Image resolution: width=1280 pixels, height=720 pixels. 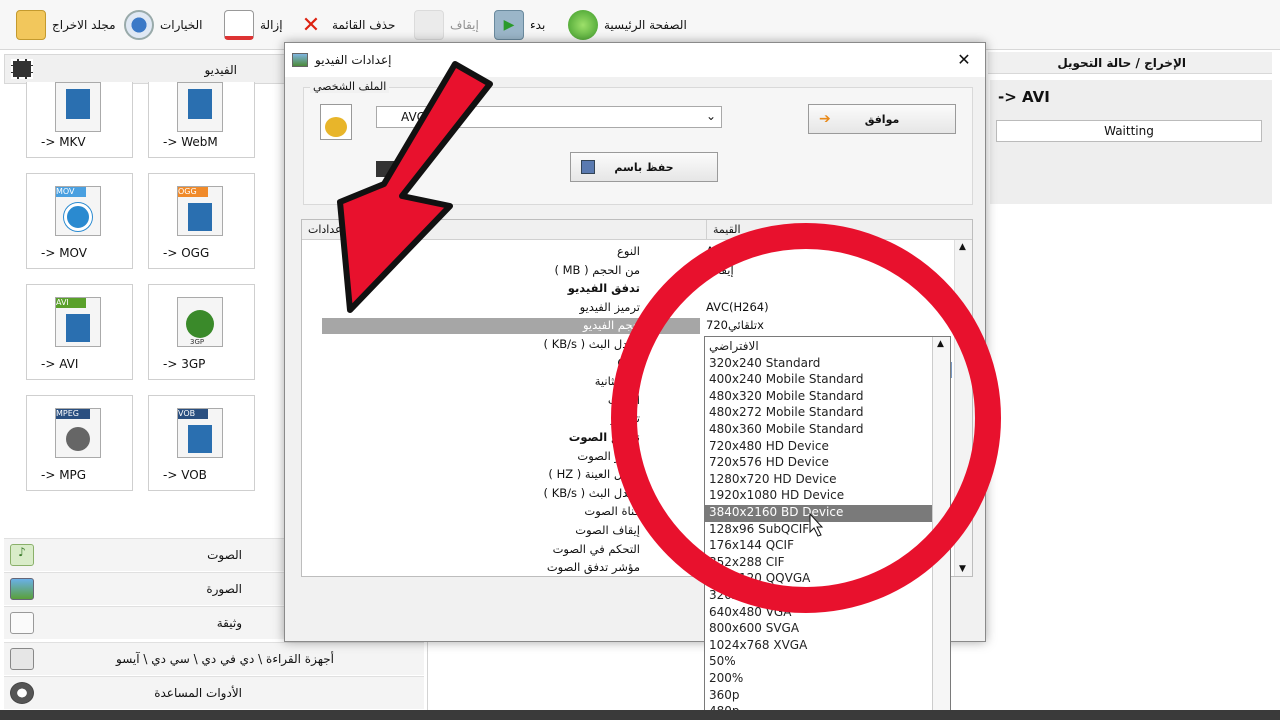 I want to click on small-profile-icon, so click(x=386, y=169).